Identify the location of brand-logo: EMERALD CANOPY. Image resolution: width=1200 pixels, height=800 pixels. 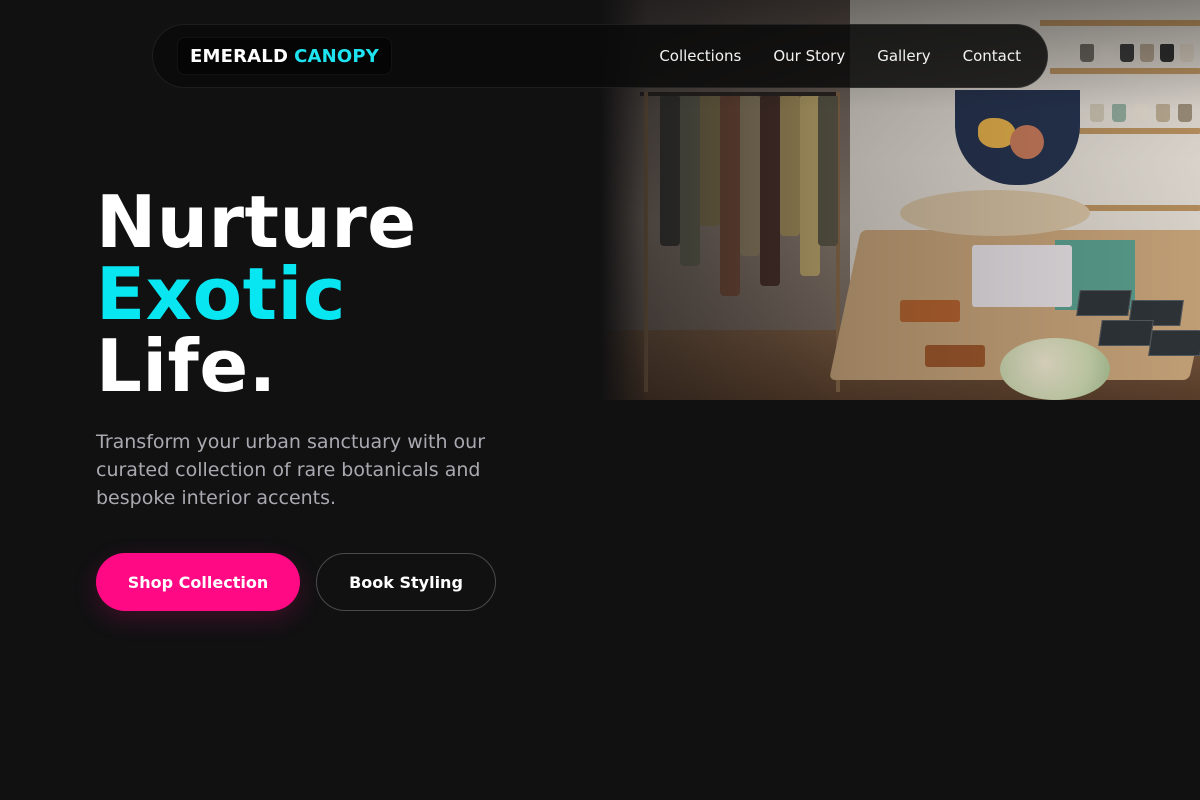
(285, 56).